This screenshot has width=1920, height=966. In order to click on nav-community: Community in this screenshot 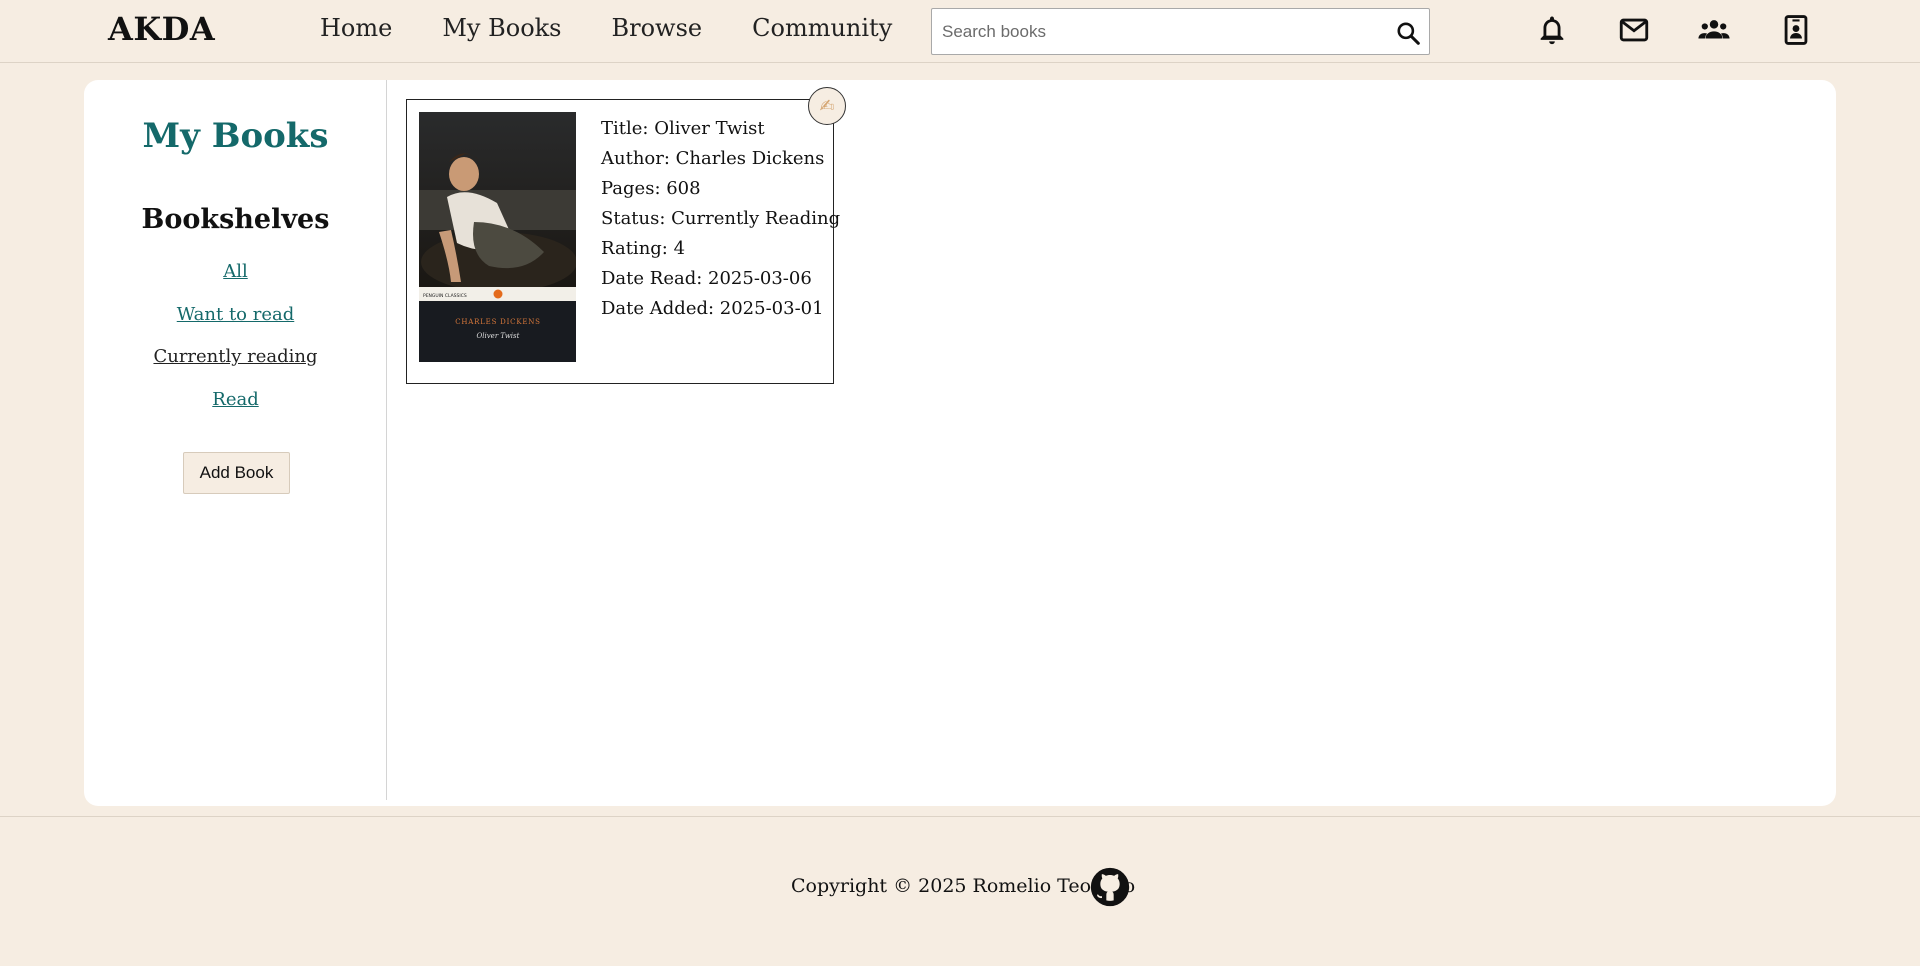, I will do `click(822, 28)`.